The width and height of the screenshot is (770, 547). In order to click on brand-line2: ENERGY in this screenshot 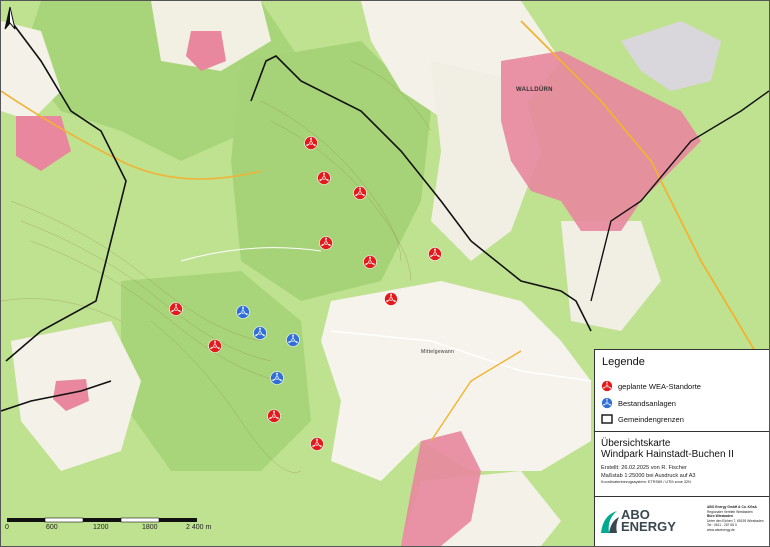, I will do `click(648, 526)`.